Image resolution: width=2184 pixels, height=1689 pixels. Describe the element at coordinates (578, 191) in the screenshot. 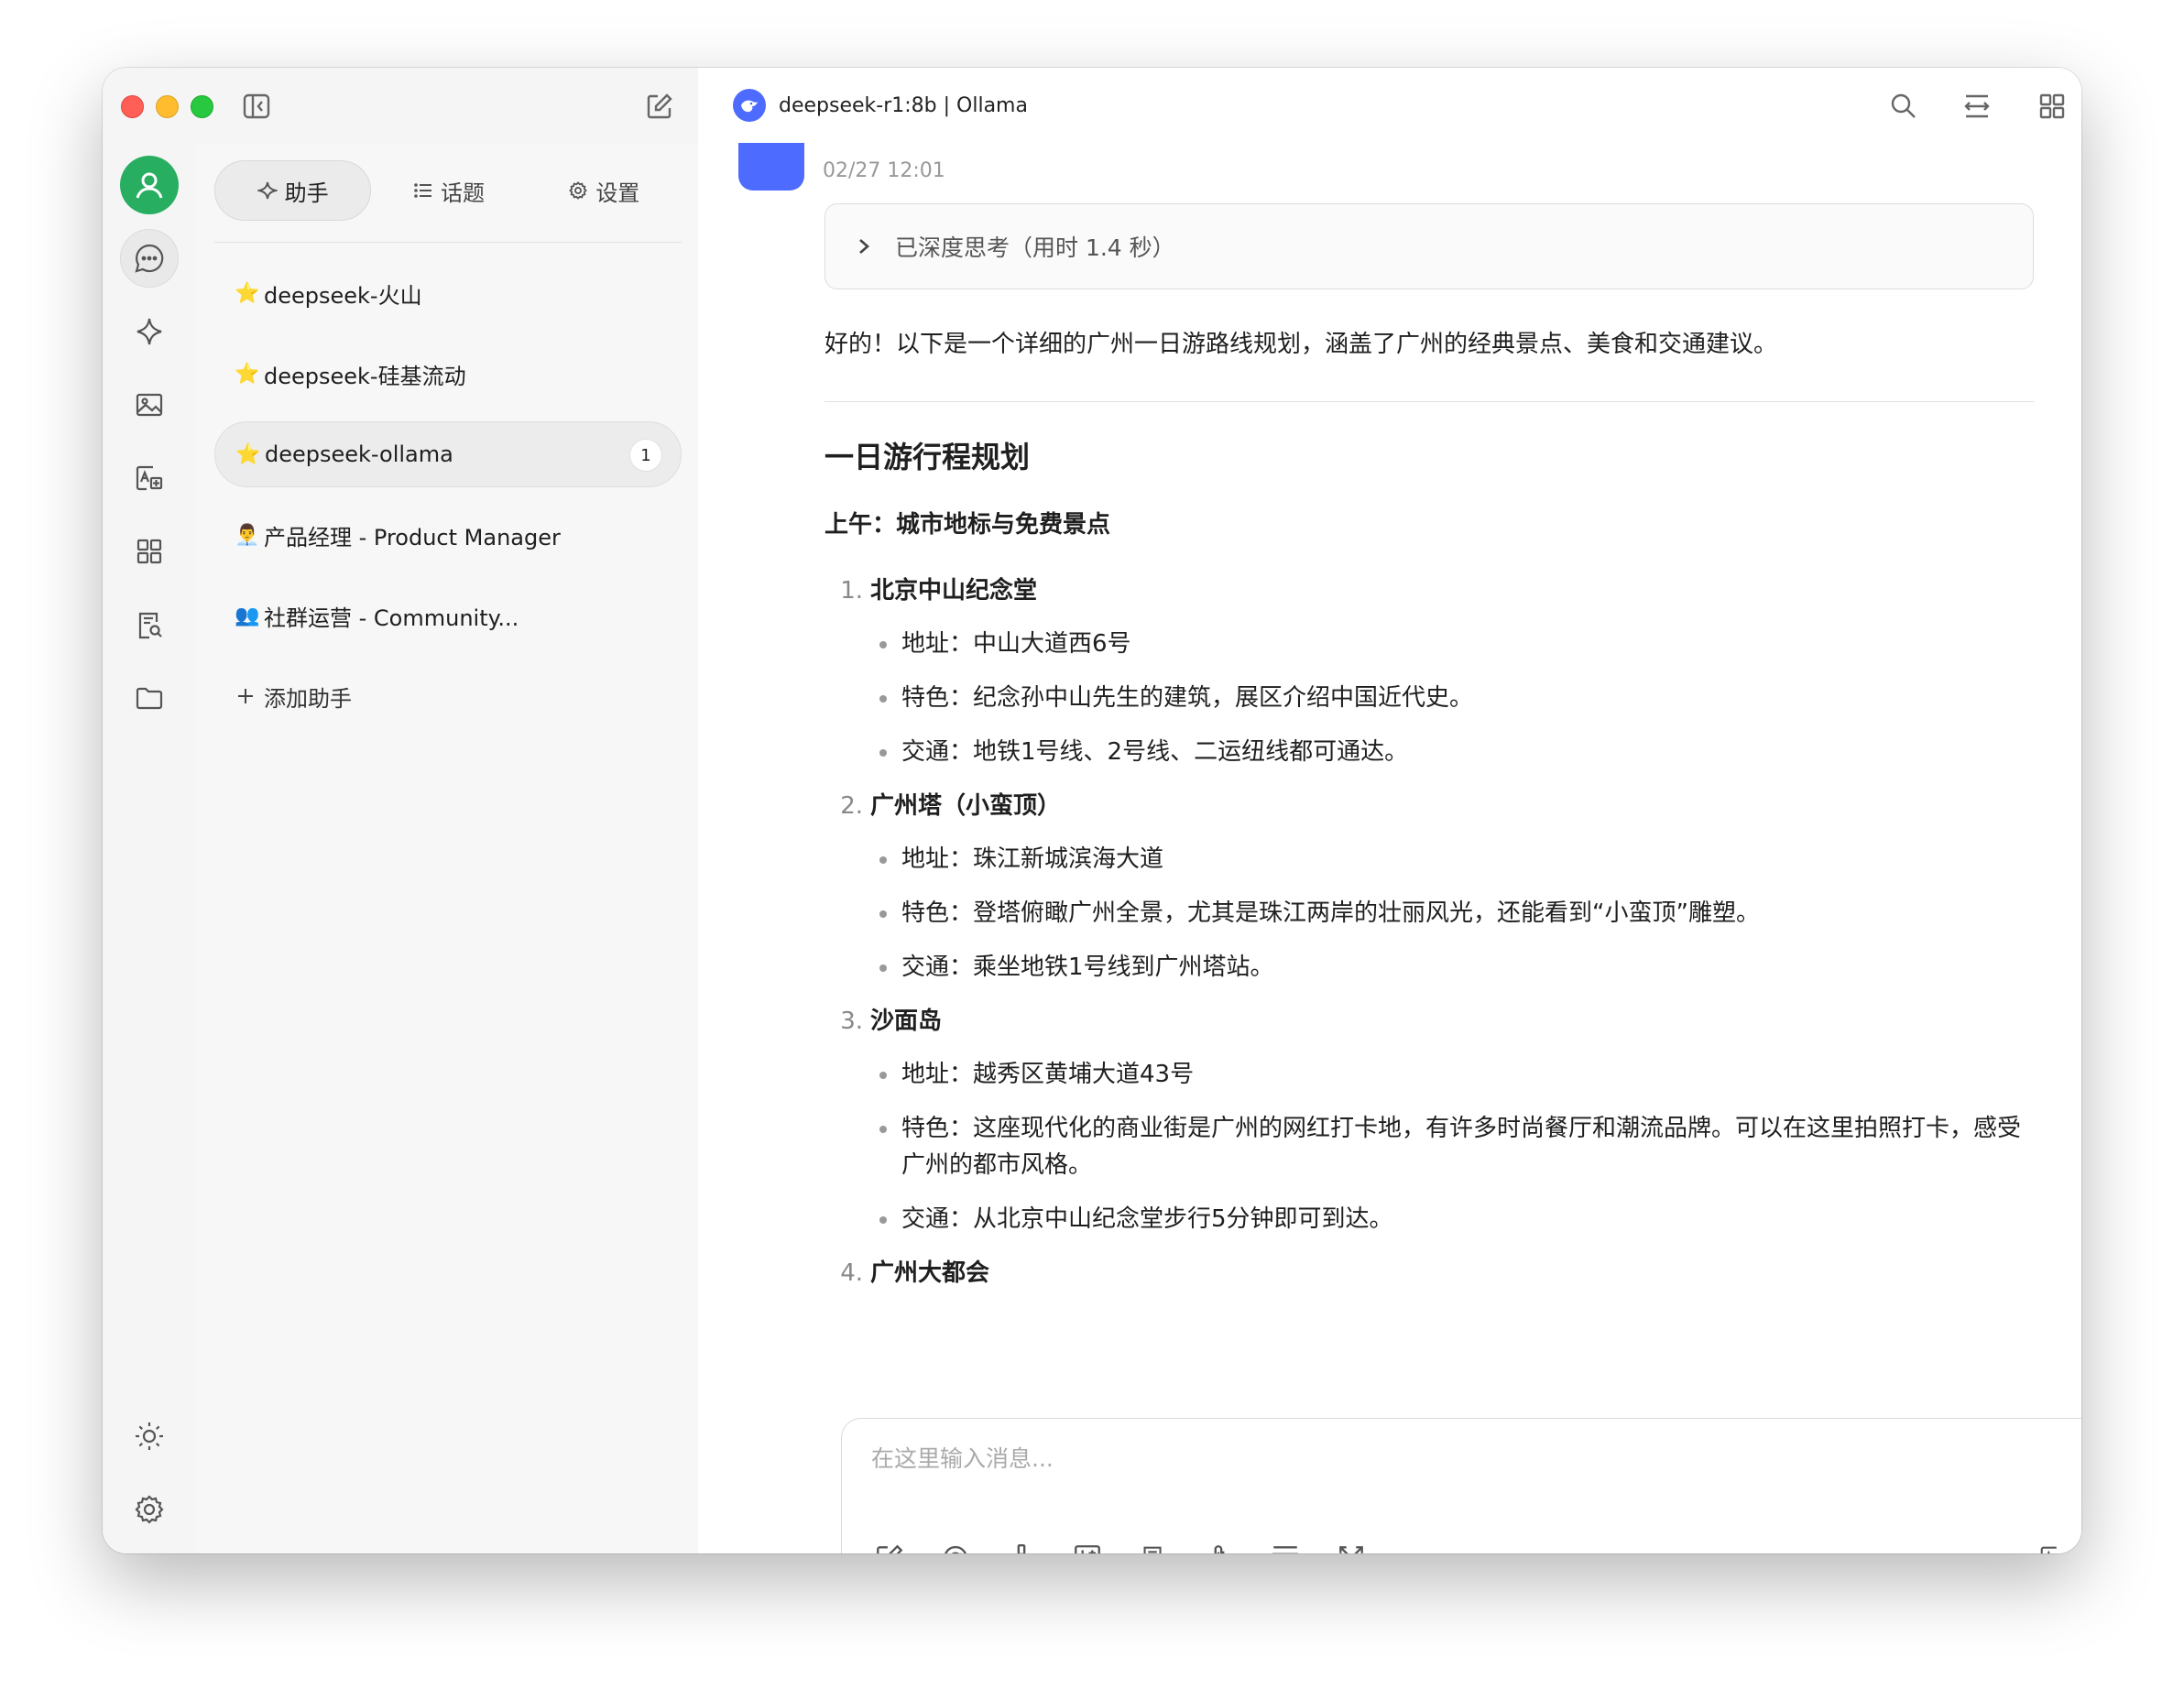

I see `gear-icon` at that location.